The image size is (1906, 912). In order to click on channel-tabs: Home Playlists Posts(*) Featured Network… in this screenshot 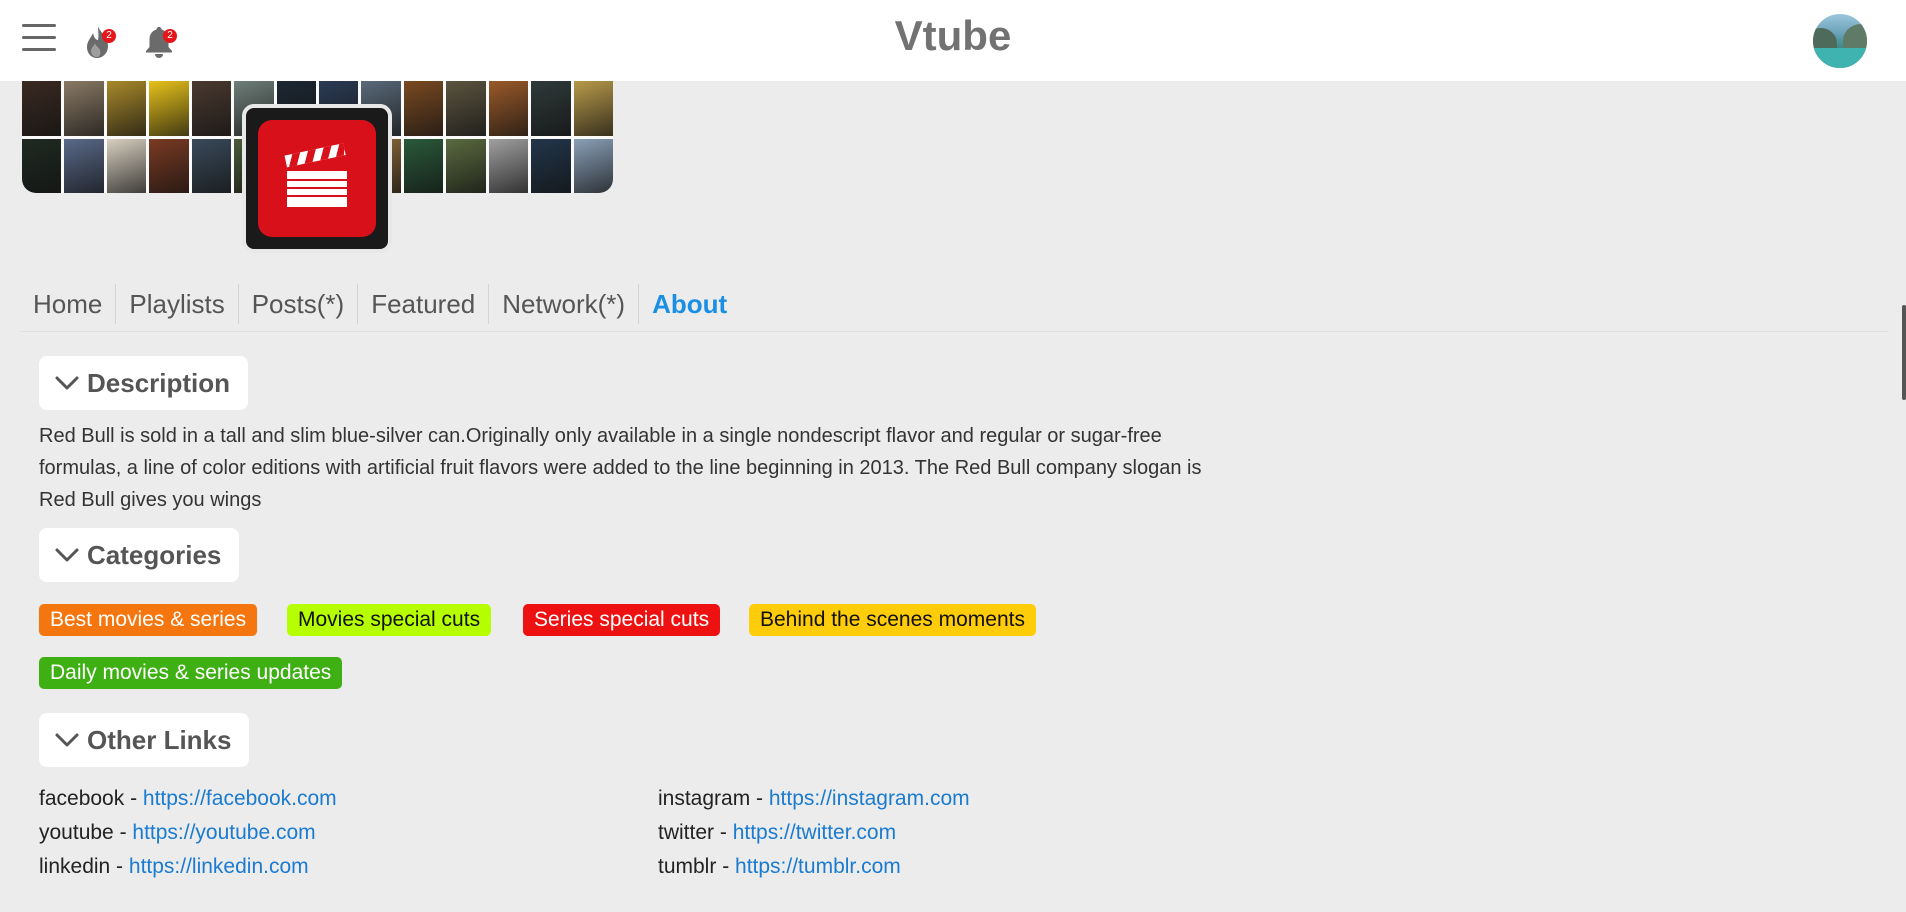, I will do `click(954, 304)`.